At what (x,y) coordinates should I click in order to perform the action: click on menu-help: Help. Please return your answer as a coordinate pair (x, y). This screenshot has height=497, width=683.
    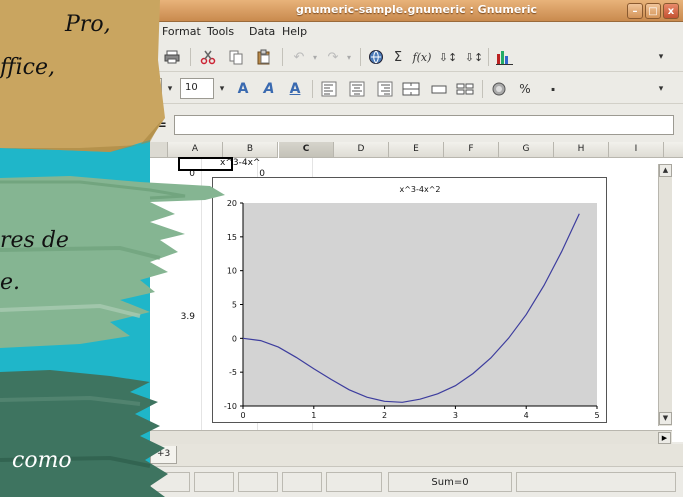
    Looking at the image, I should click on (294, 31).